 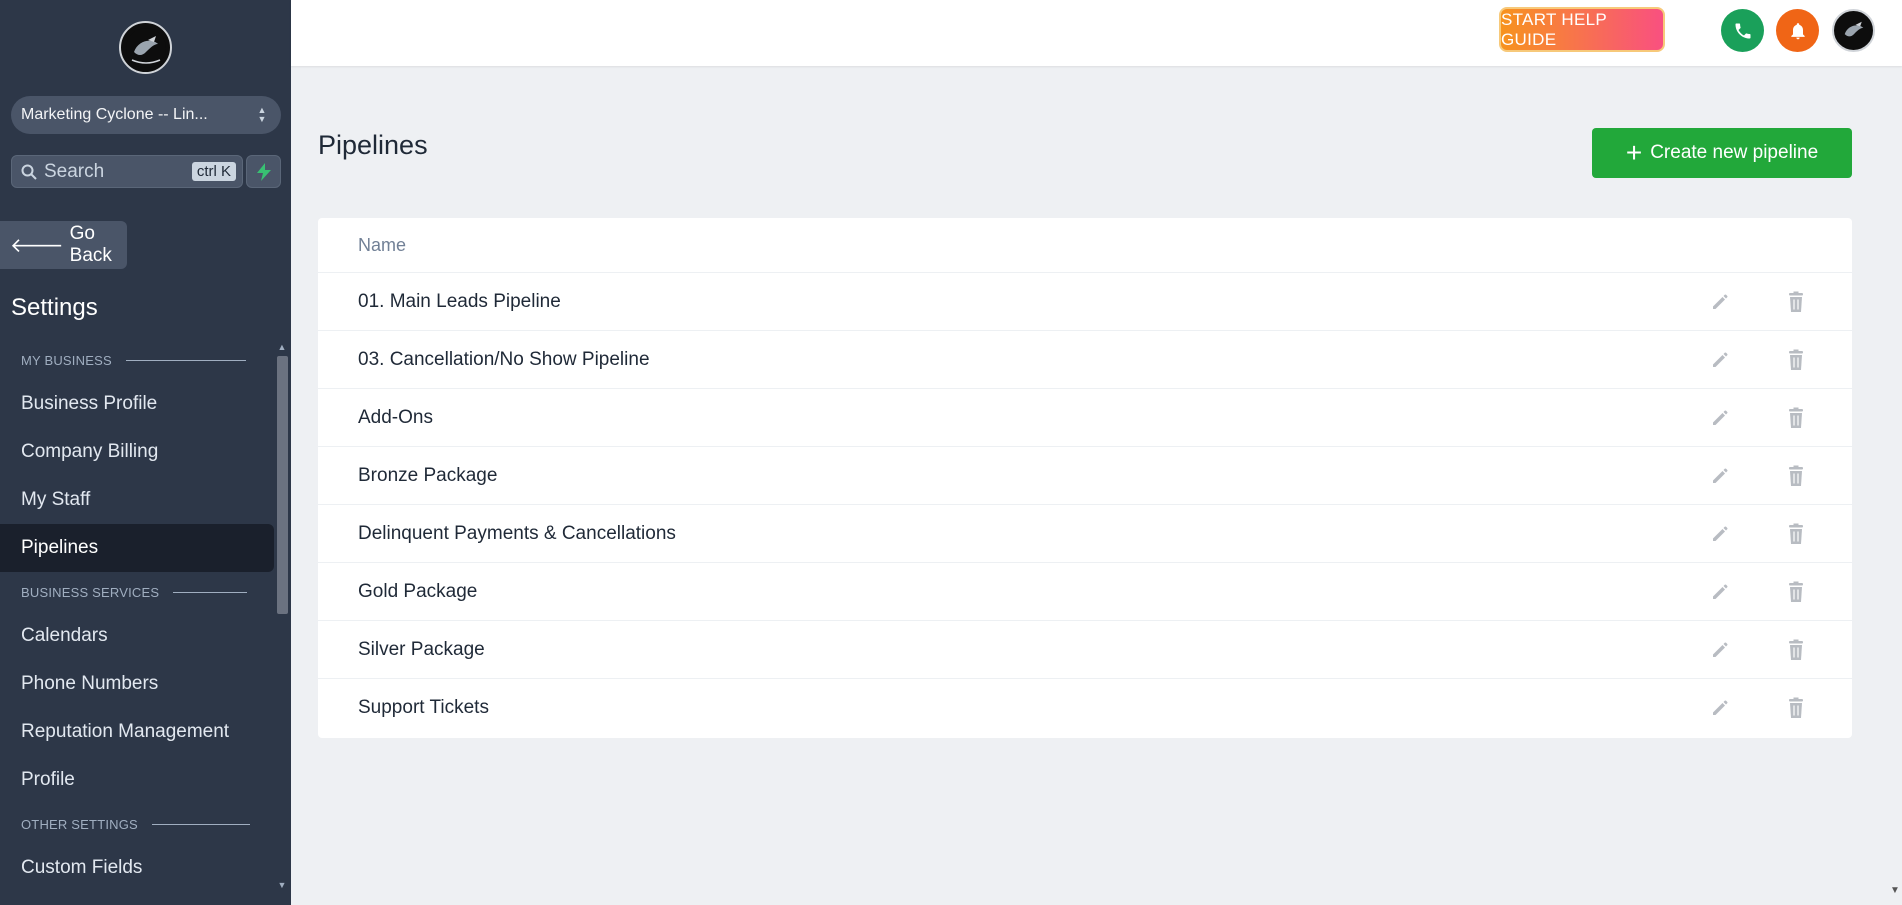 I want to click on go-back-button: 🡐 Go Back, so click(x=63, y=245).